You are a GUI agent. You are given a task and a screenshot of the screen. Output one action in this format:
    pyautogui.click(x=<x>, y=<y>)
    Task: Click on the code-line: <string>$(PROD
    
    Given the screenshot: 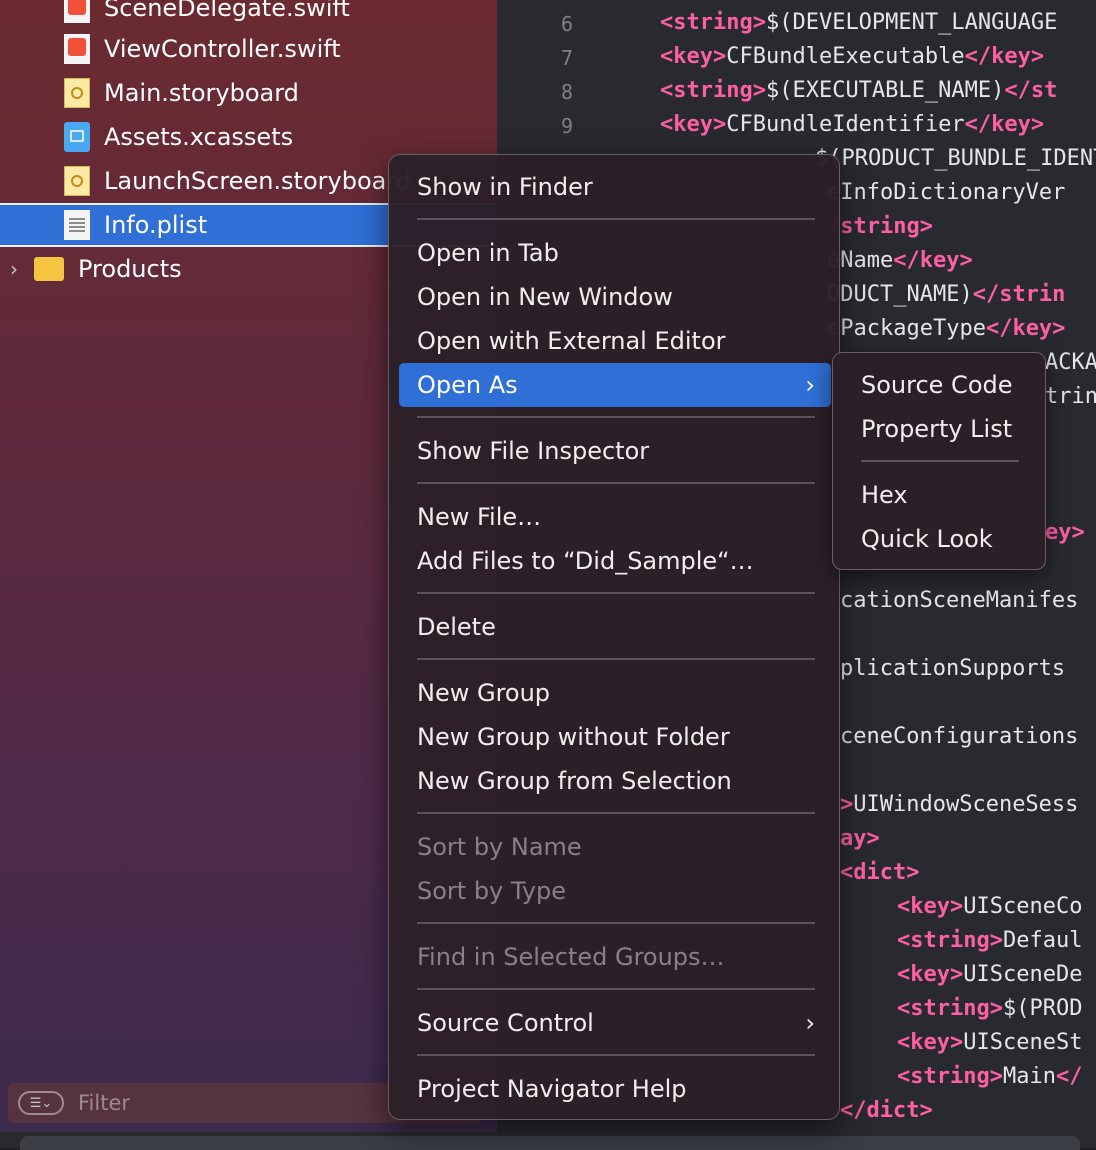 What is the action you would take?
    pyautogui.click(x=990, y=1008)
    